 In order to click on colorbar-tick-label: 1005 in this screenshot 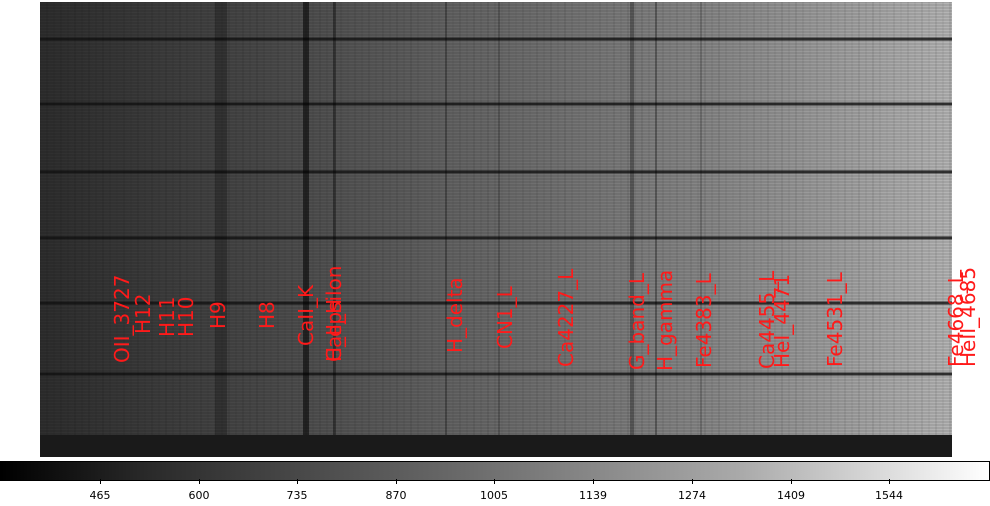, I will do `click(494, 495)`.